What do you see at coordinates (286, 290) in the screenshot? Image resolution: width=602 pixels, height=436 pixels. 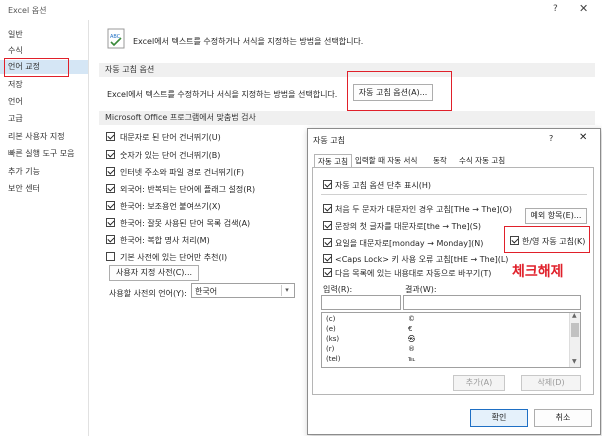 I see `chevron-down-icon: ▾` at bounding box center [286, 290].